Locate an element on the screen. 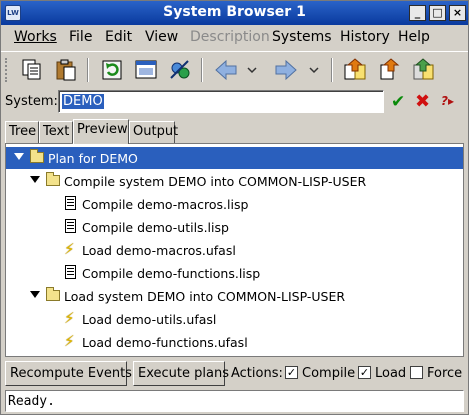 The image size is (469, 415). menu-works: Works is located at coordinates (35, 37).